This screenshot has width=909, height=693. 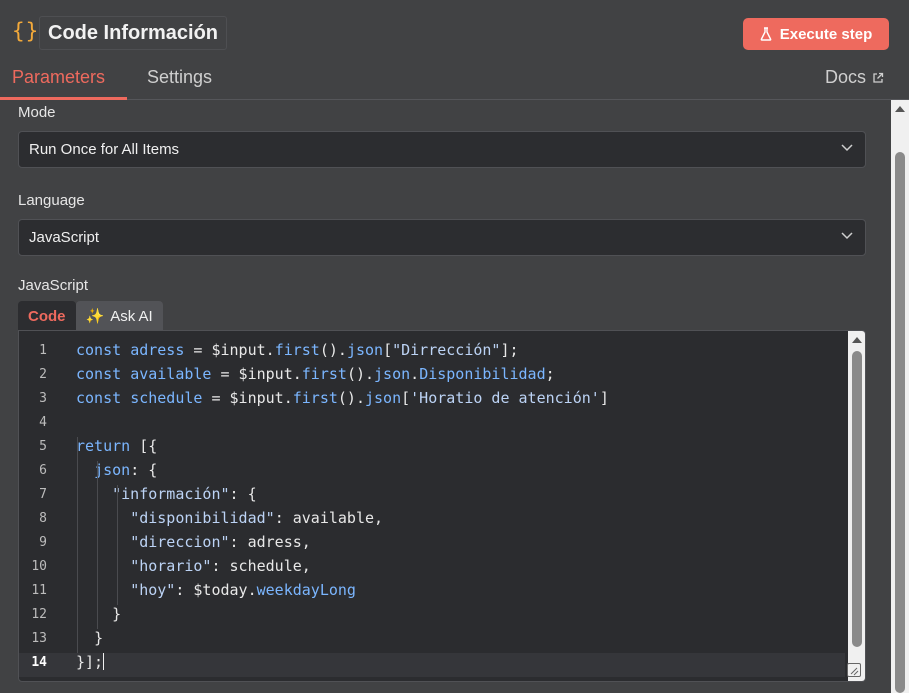 I want to click on line-number: 14, so click(x=39, y=662).